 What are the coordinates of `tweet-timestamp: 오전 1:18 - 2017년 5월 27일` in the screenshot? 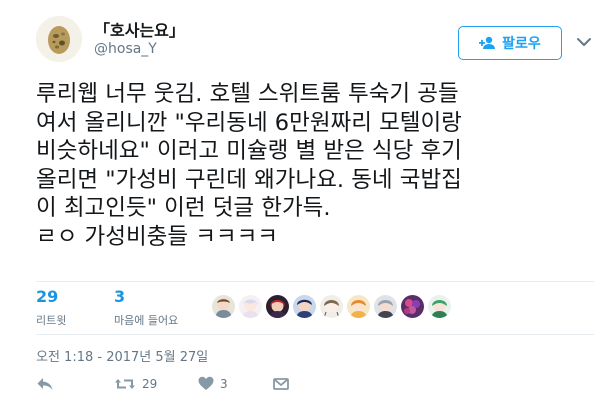 It's located at (122, 355).